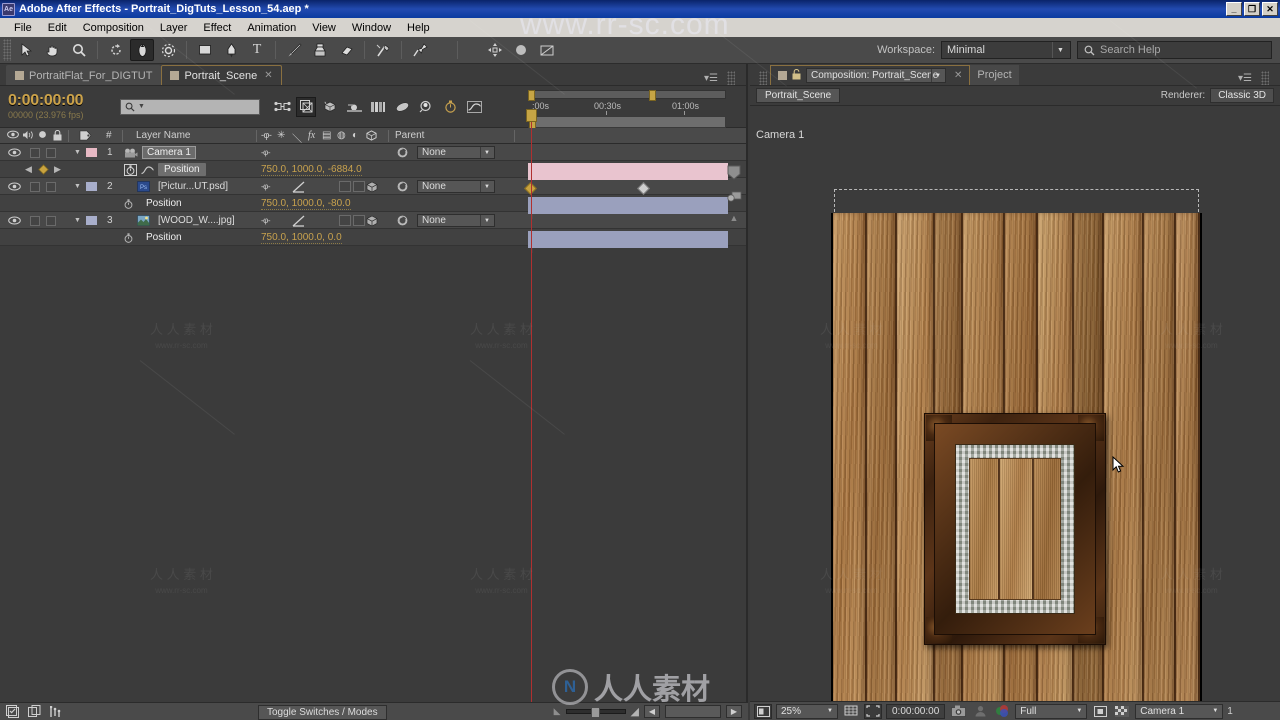 This screenshot has width=1280, height=720. What do you see at coordinates (1242, 95) in the screenshot?
I see `renderer-value-button: Classic 3D` at bounding box center [1242, 95].